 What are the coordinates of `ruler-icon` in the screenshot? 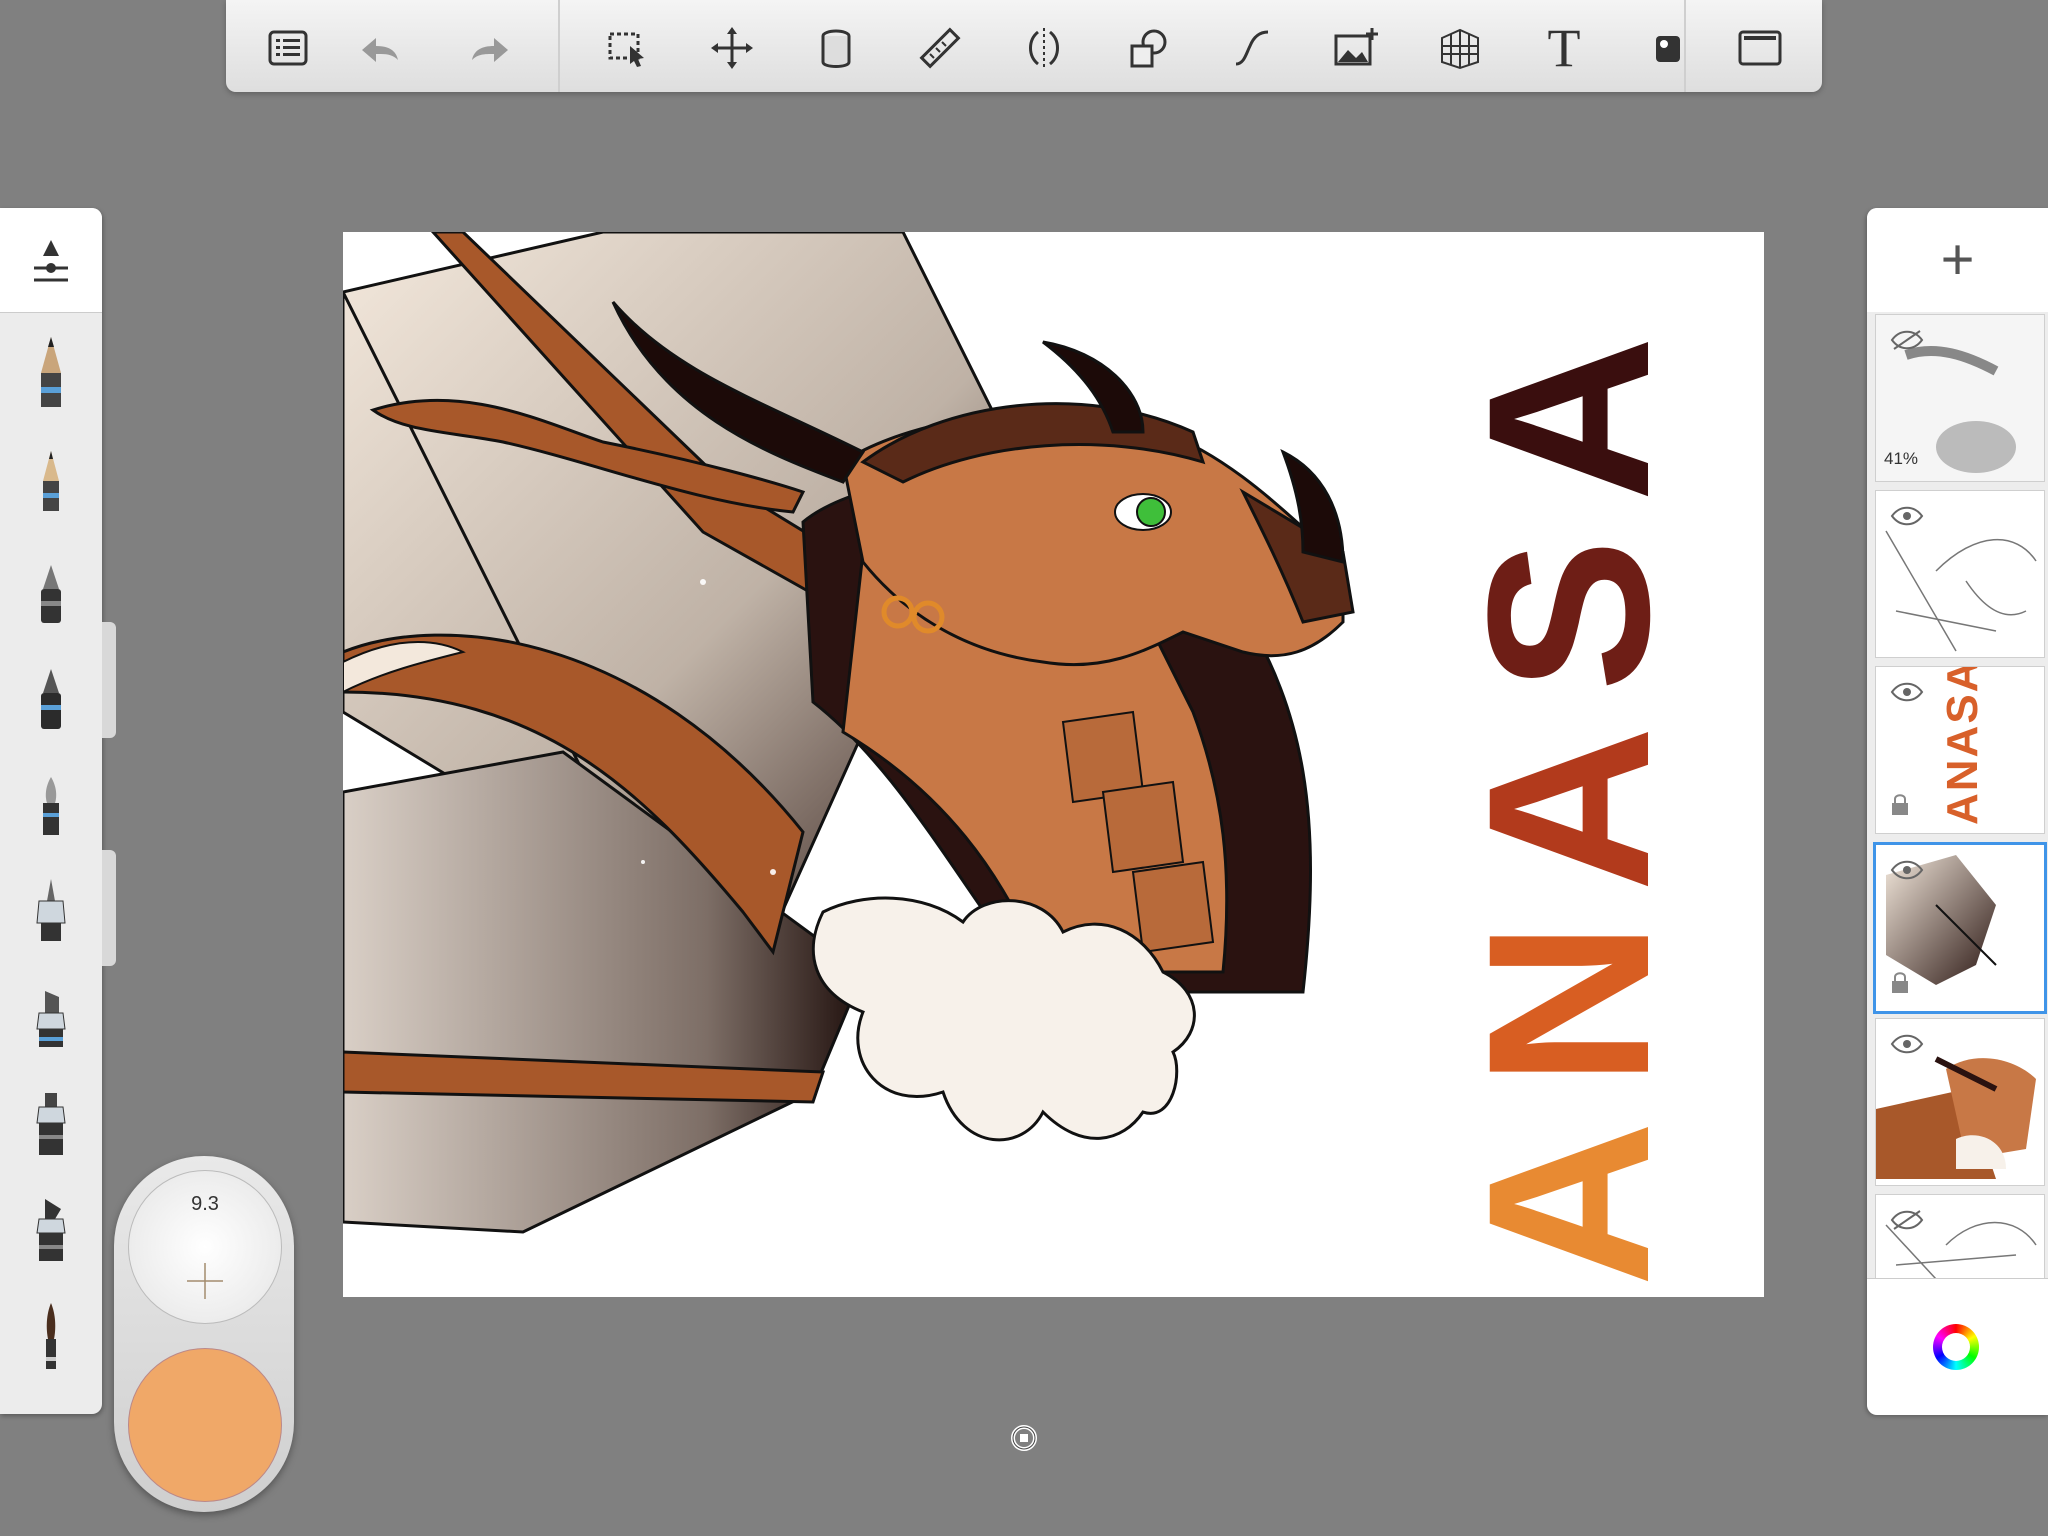 It's located at (940, 48).